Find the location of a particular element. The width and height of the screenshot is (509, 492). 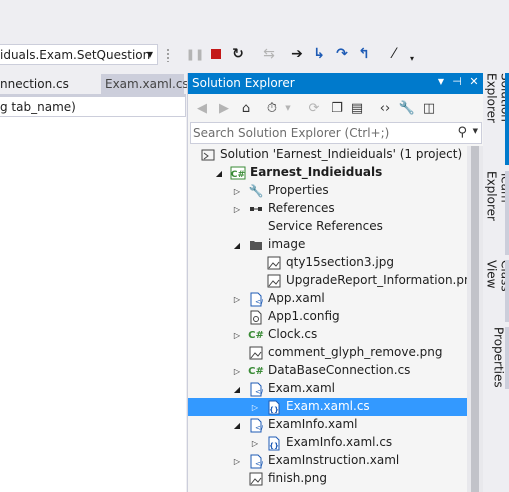

tree-item-label: Service References is located at coordinates (325, 226).